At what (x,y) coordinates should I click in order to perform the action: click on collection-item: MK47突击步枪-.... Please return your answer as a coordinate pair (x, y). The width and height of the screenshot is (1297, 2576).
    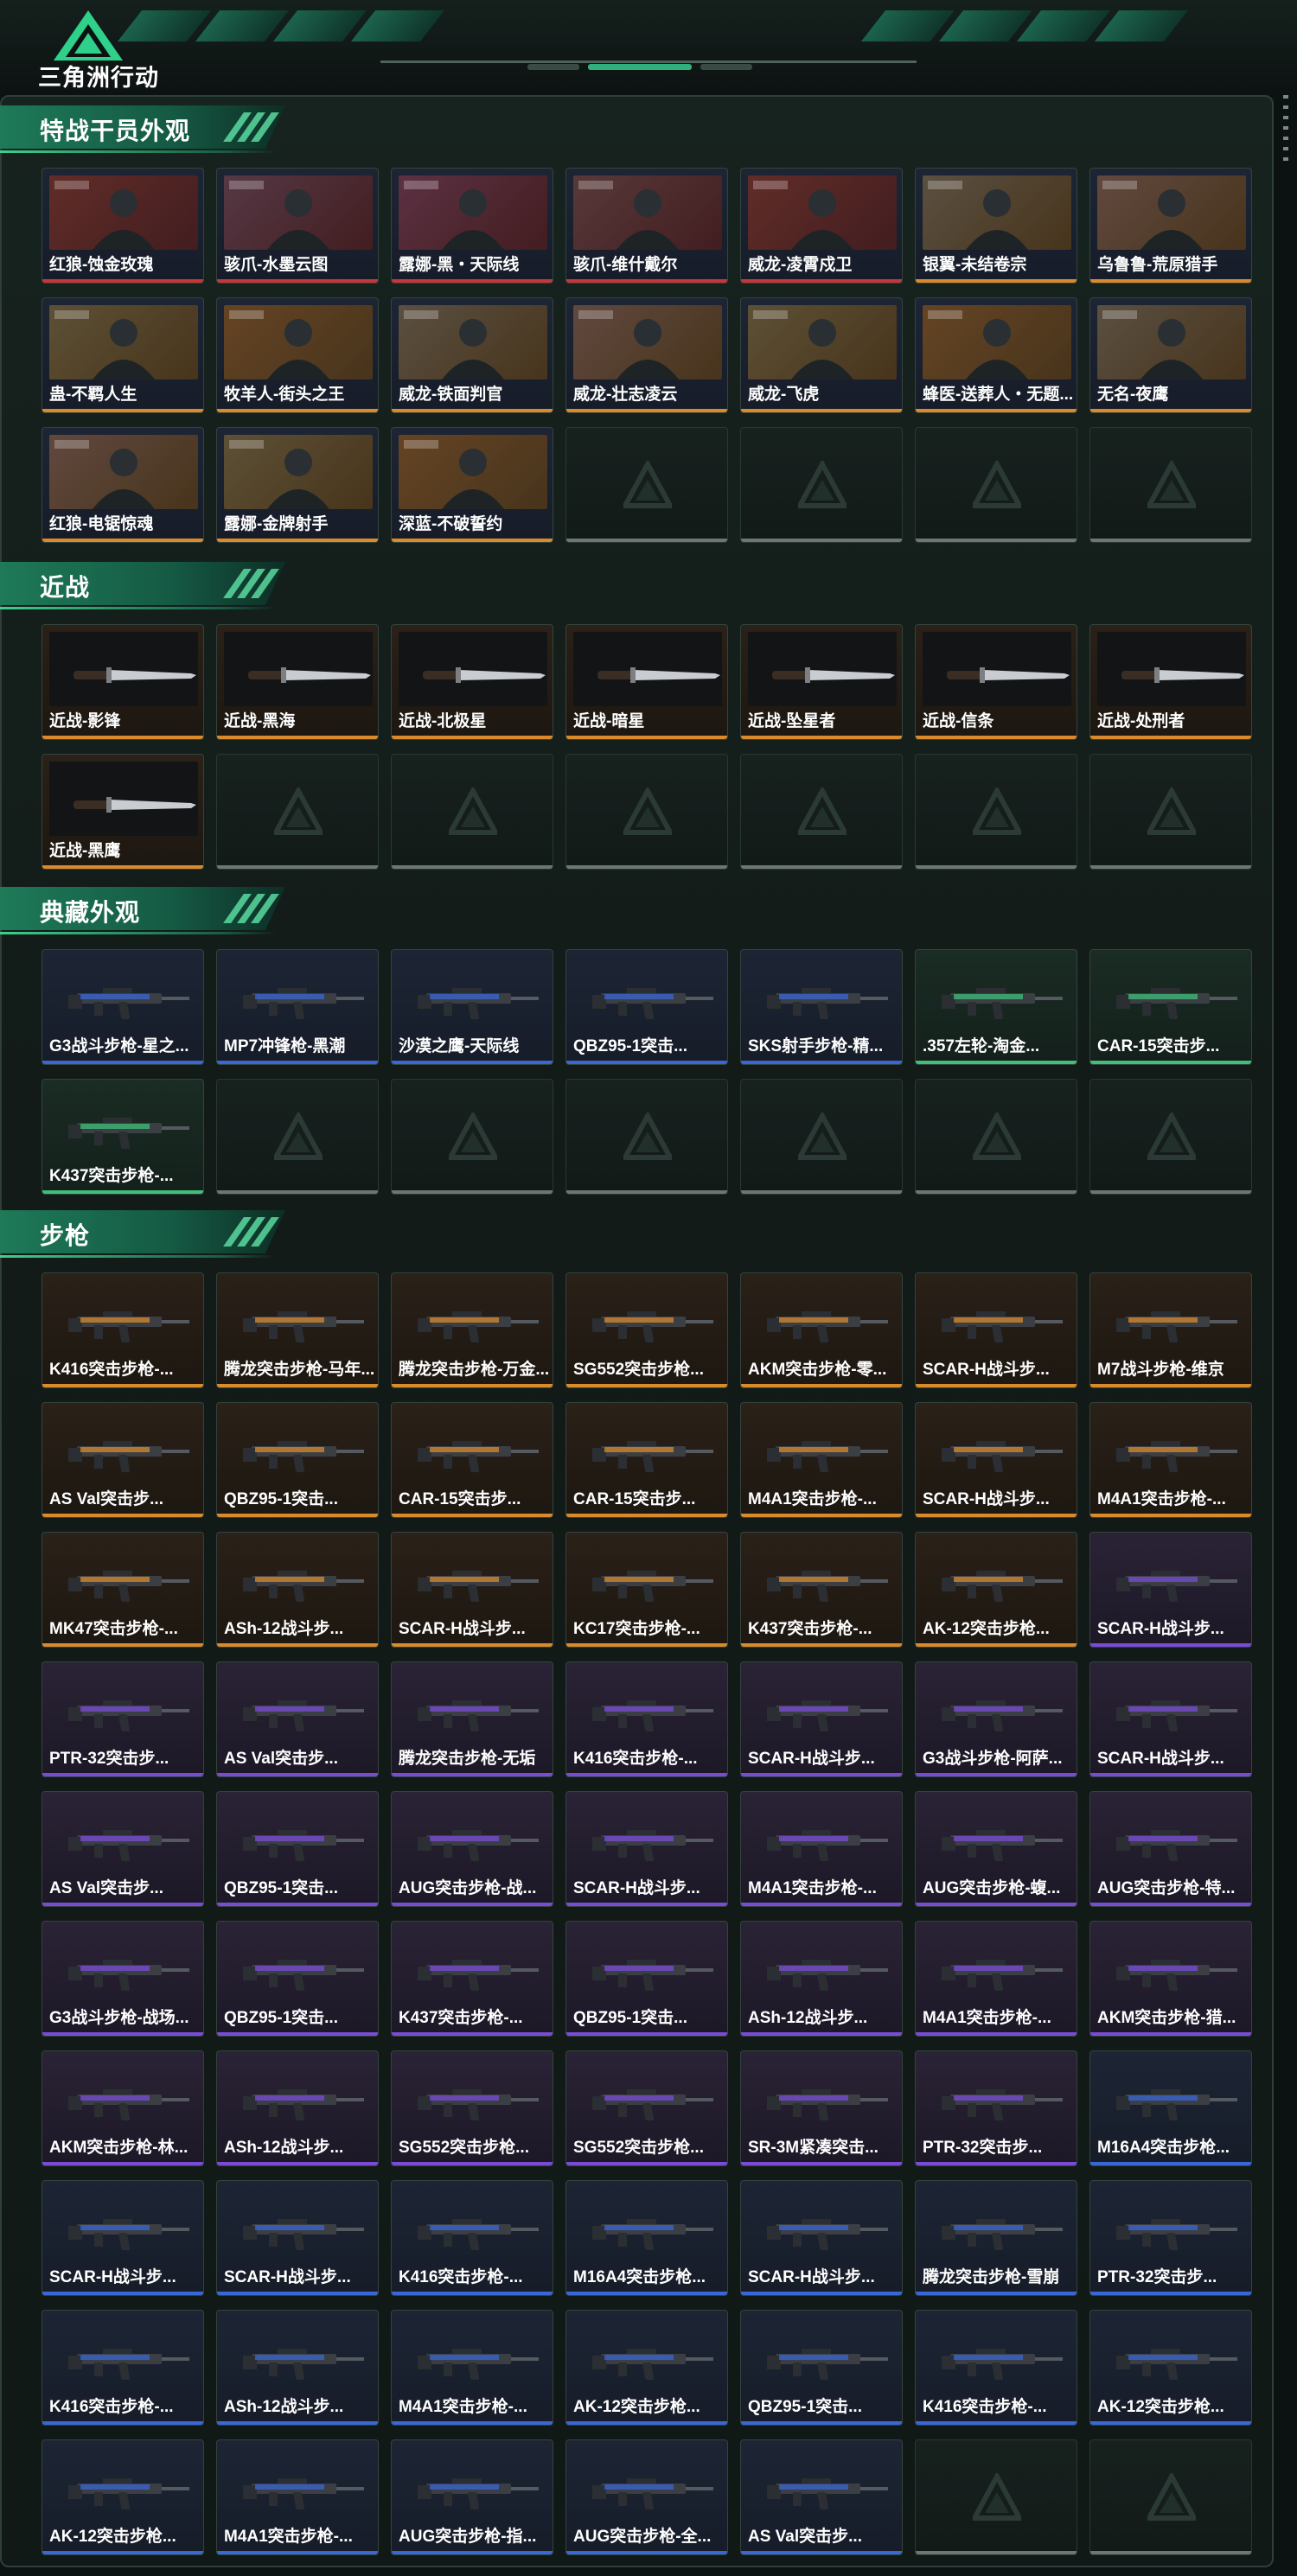
    Looking at the image, I should click on (123, 1590).